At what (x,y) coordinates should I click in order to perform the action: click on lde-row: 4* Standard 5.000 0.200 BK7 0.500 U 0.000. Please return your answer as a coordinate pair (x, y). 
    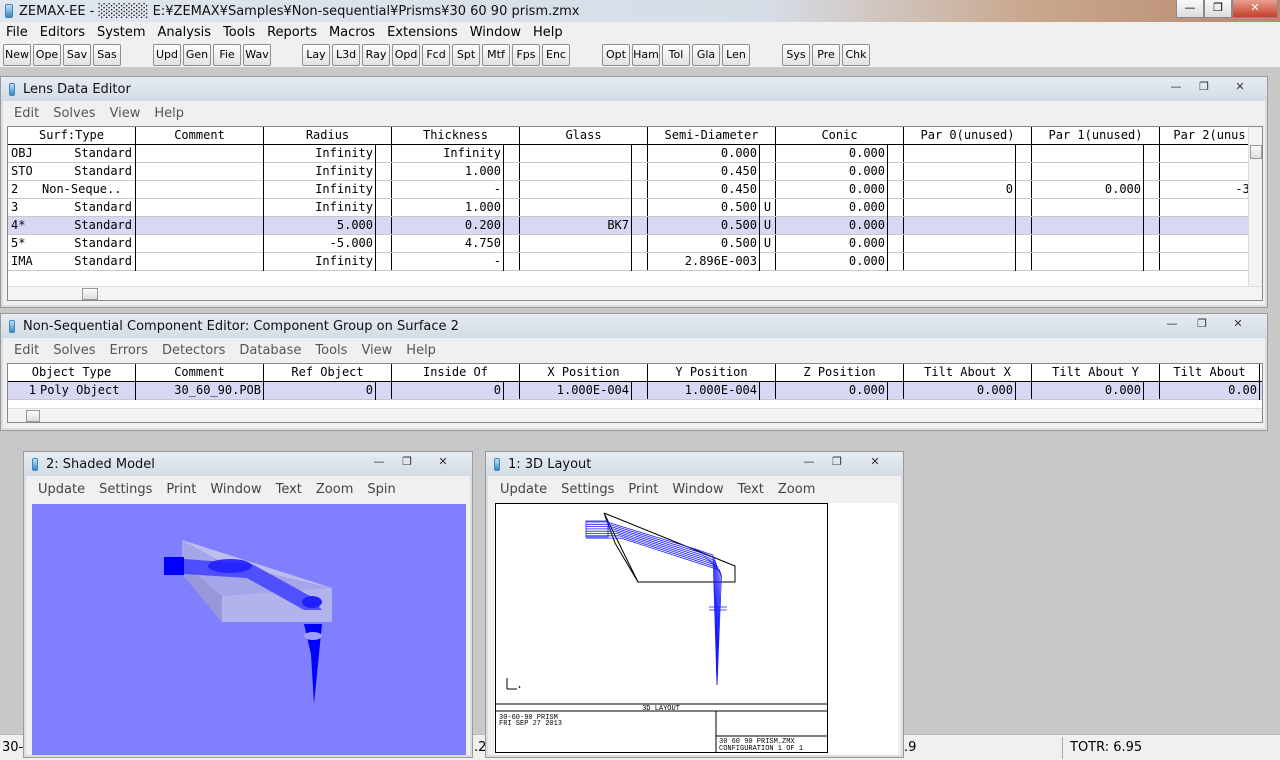
    Looking at the image, I should click on (635, 226).